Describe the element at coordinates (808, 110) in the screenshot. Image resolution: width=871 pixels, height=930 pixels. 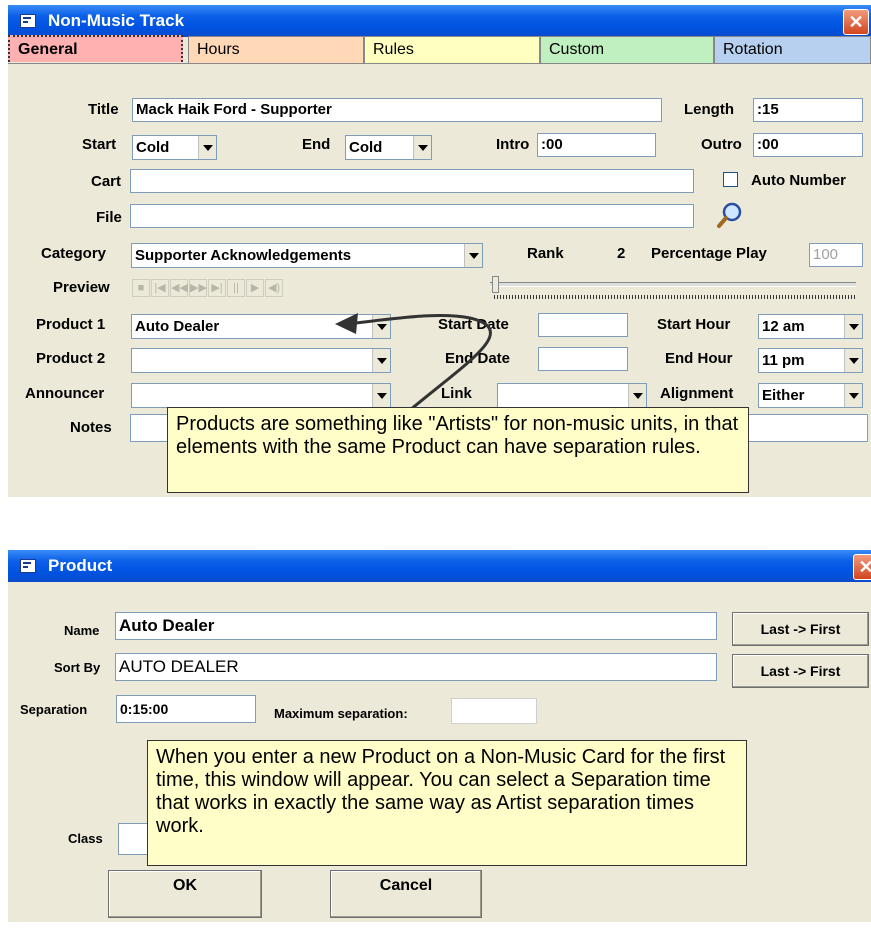
I see `length-field: :15` at that location.